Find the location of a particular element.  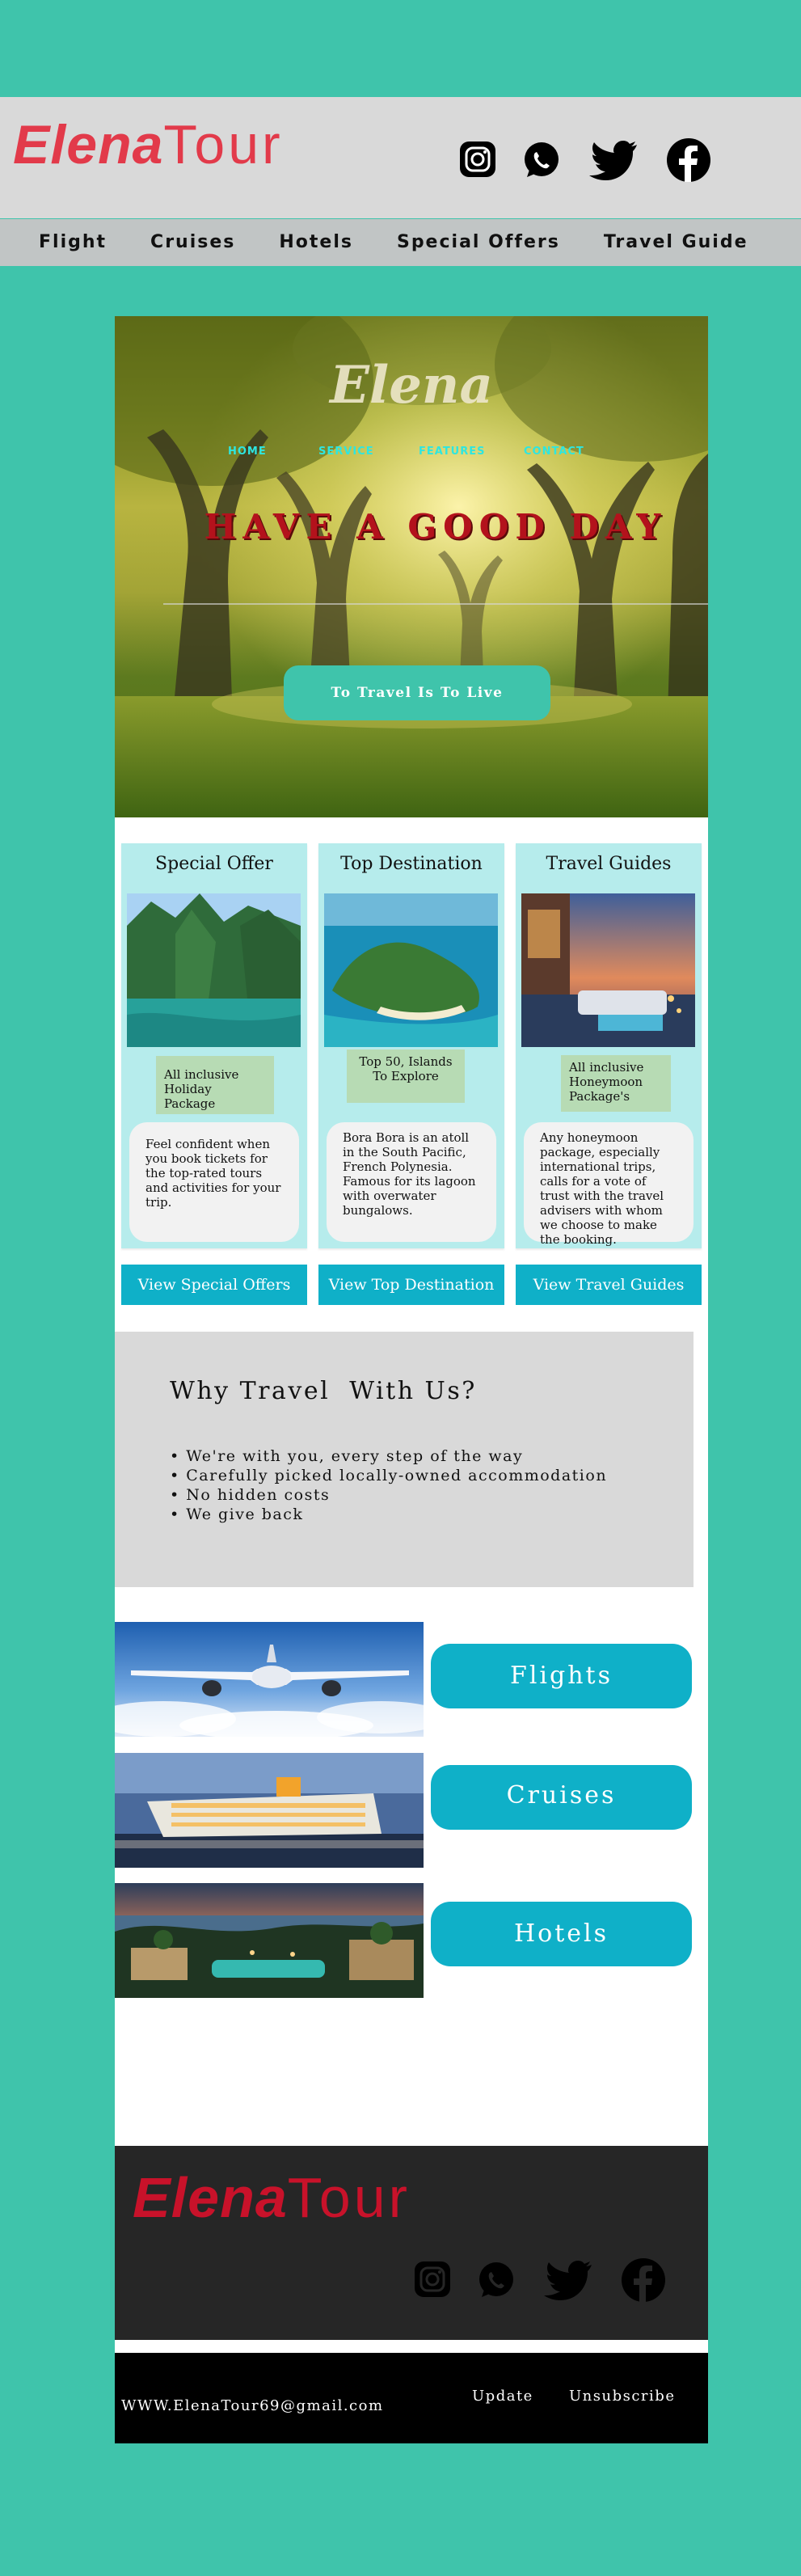

card-tag: All inclusive Honeymoon Package's is located at coordinates (616, 1083).